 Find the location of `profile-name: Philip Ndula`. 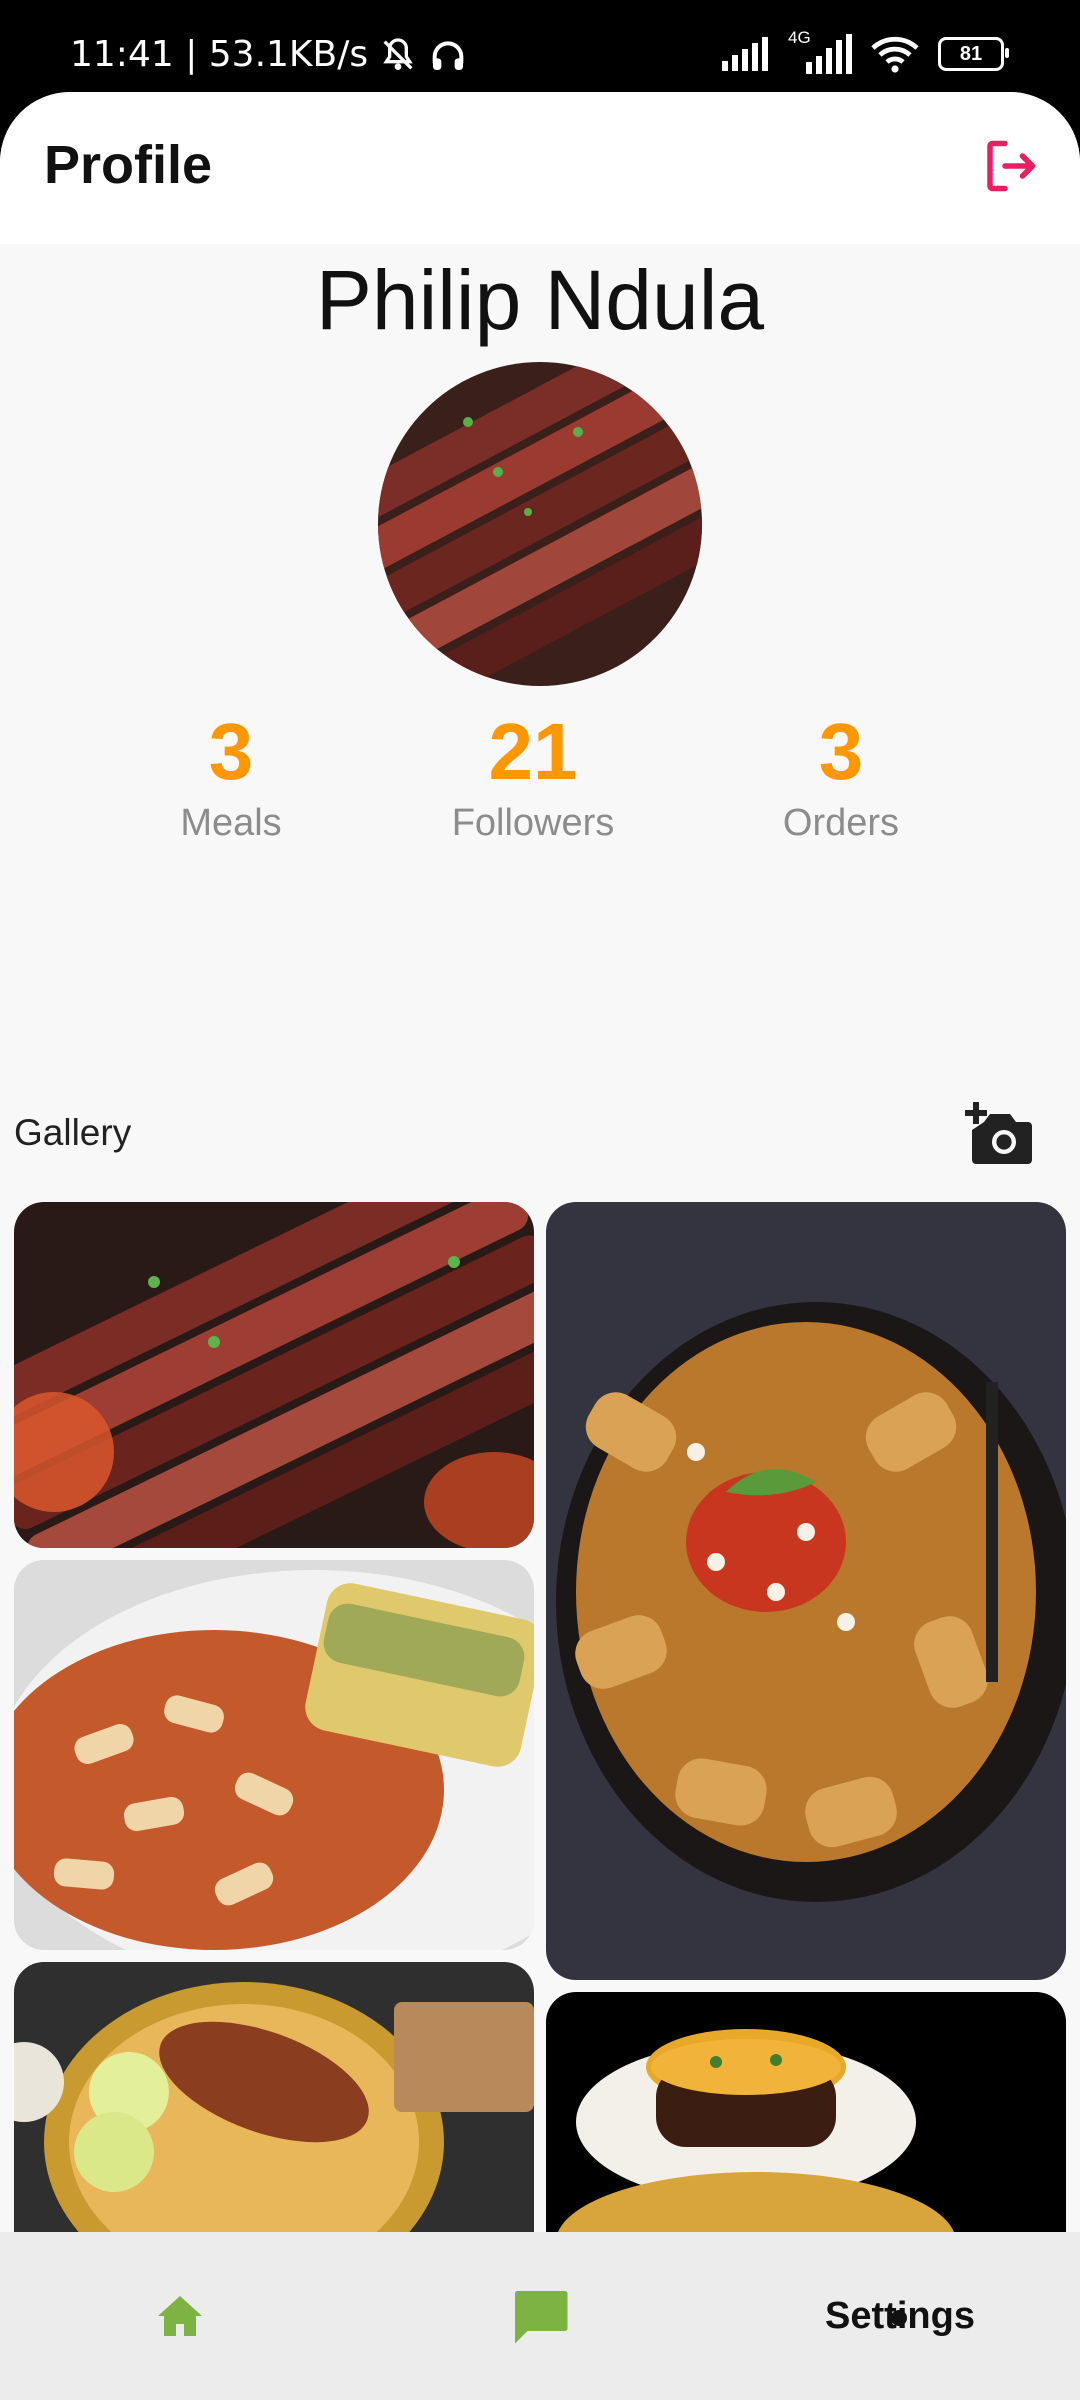

profile-name: Philip Ndula is located at coordinates (540, 300).